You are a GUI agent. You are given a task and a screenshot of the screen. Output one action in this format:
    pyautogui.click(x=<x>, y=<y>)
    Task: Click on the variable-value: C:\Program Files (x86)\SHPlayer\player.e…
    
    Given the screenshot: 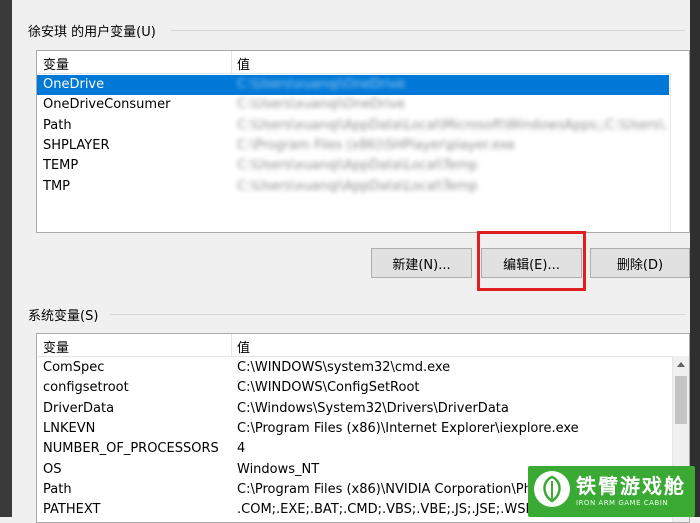 What is the action you would take?
    pyautogui.click(x=376, y=145)
    